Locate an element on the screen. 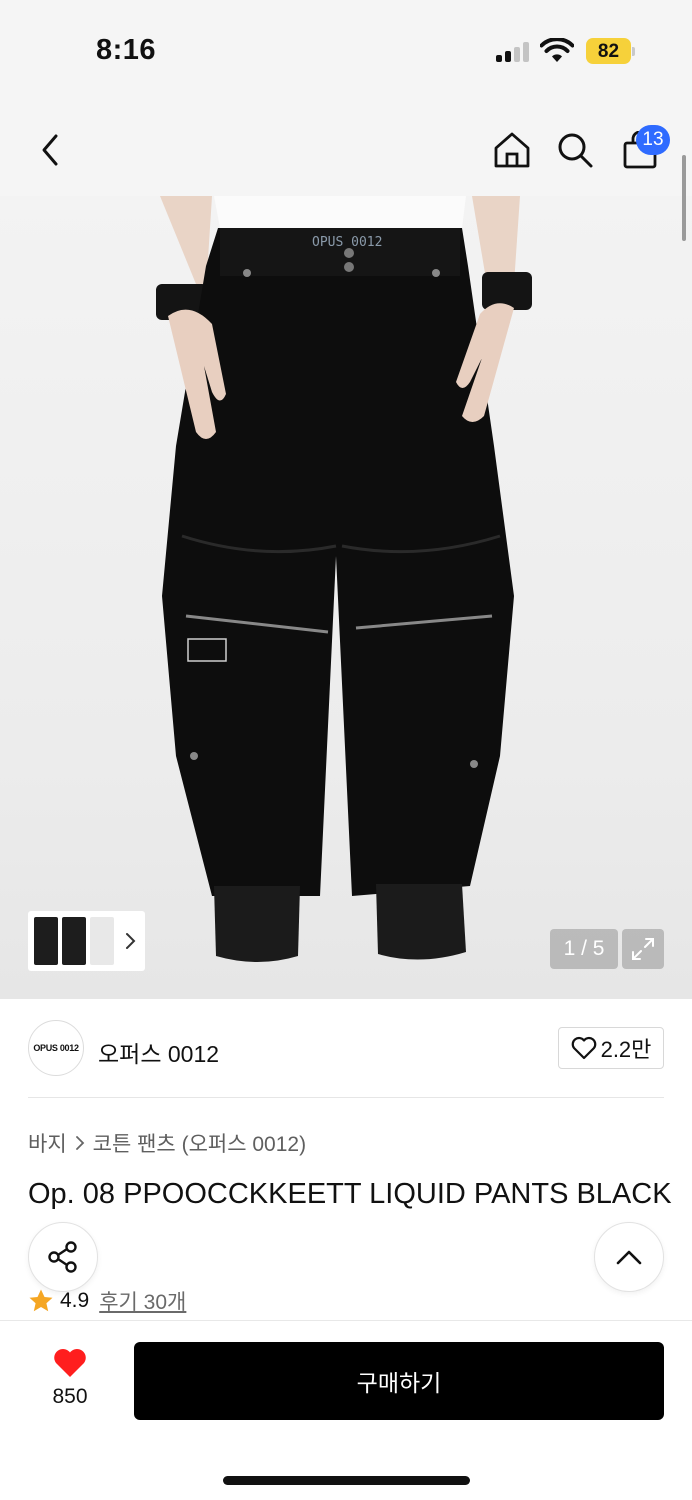 This screenshot has height=1500, width=692. brand-row: OPUS 0012 오퍼스 0012 2.2만 is located at coordinates (346, 1049).